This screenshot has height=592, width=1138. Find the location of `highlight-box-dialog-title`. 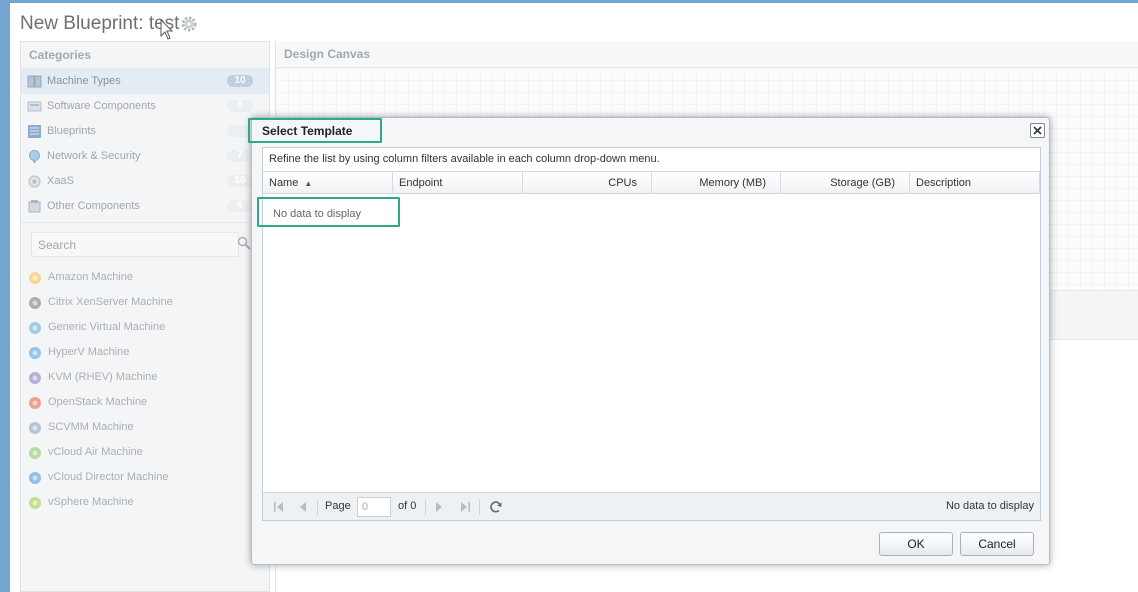

highlight-box-dialog-title is located at coordinates (315, 130).